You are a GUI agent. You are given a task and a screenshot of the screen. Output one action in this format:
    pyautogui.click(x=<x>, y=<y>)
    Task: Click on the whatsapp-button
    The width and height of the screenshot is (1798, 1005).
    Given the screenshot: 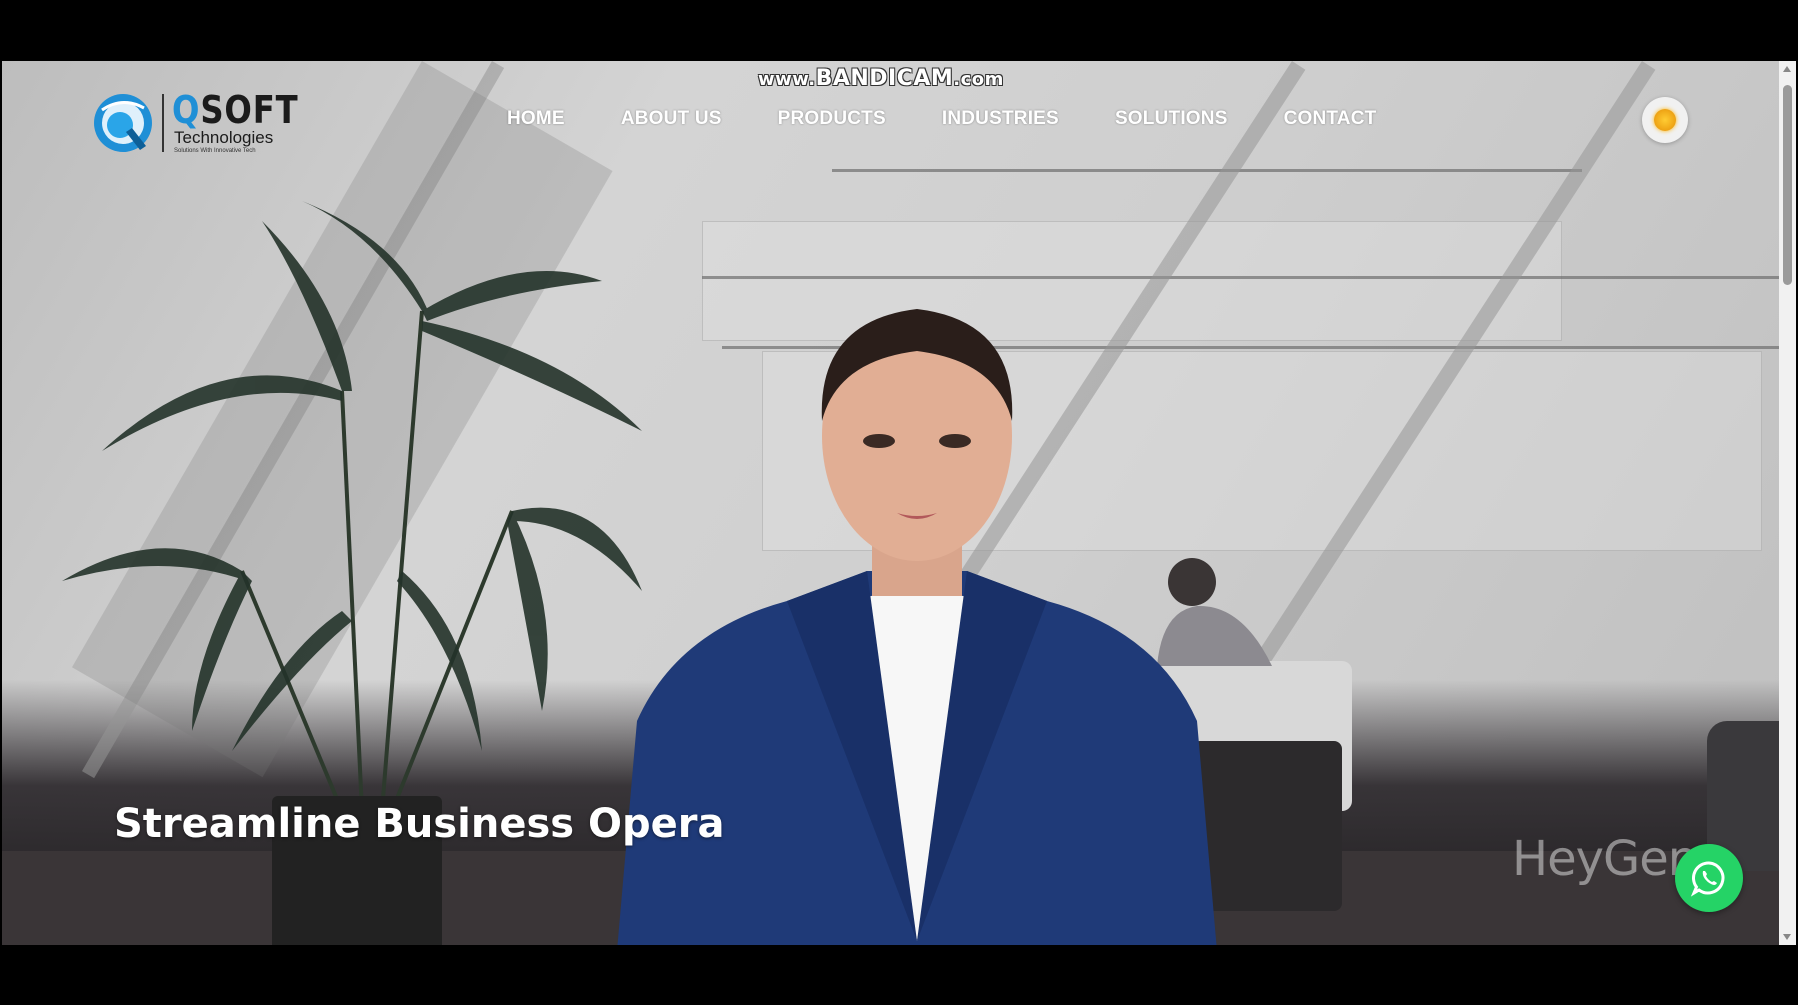 What is the action you would take?
    pyautogui.click(x=1709, y=878)
    